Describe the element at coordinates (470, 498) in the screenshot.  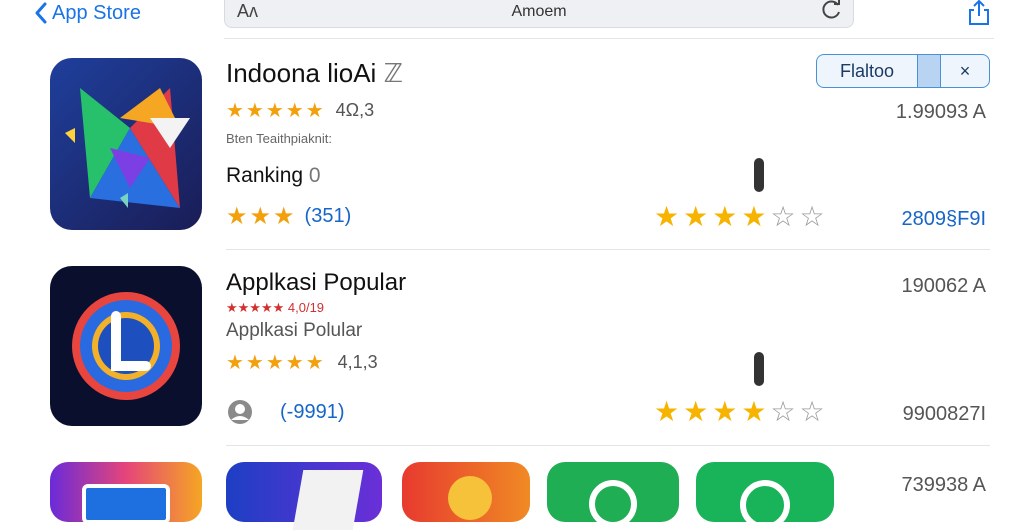
I see `bird-icon` at that location.